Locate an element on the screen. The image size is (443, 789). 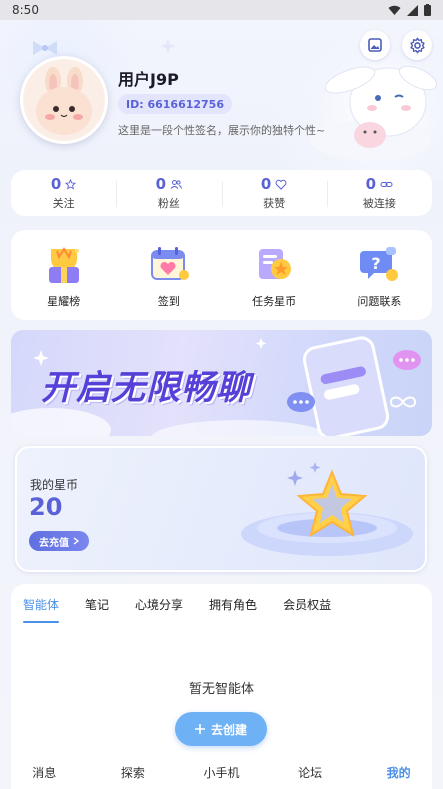
stats-card: 0 关注 0 粉丝 0 获赞 0 被连接 is located at coordinates (221, 193).